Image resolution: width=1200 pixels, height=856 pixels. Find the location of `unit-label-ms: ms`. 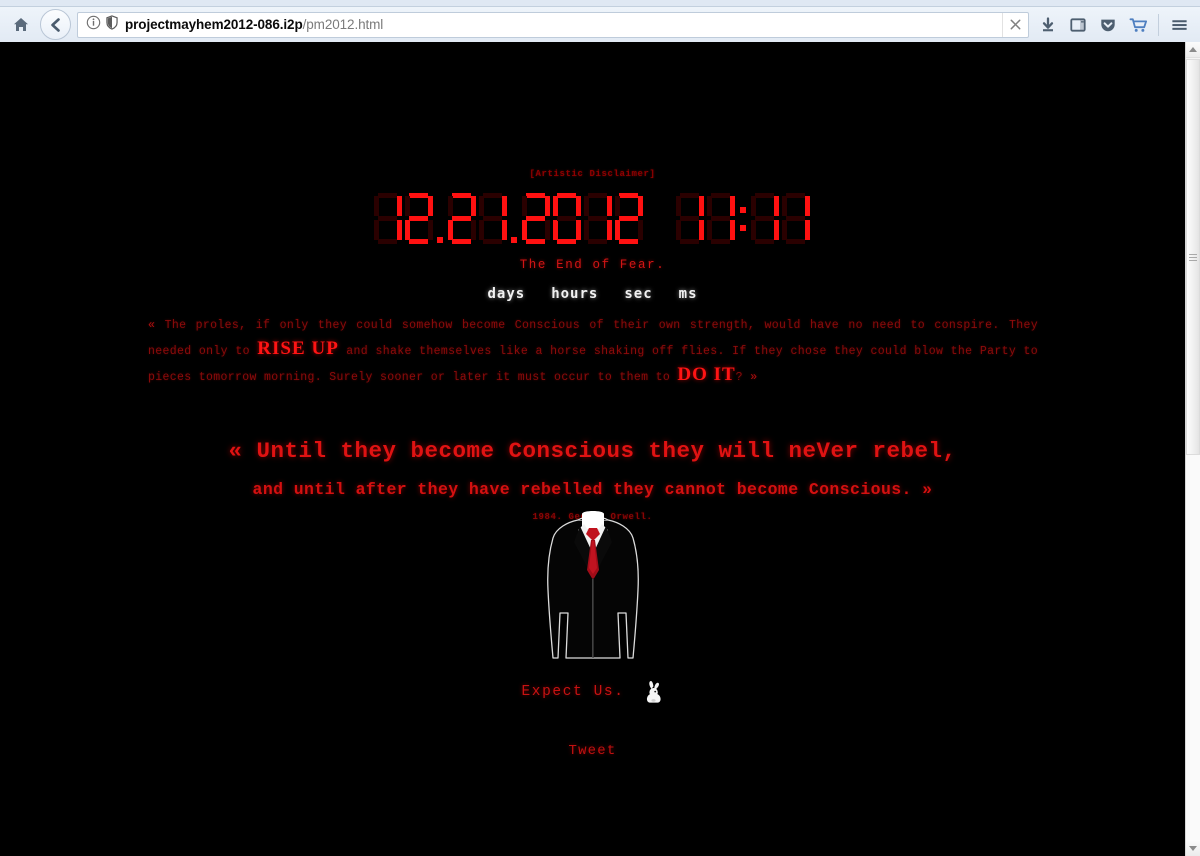

unit-label-ms: ms is located at coordinates (688, 294).